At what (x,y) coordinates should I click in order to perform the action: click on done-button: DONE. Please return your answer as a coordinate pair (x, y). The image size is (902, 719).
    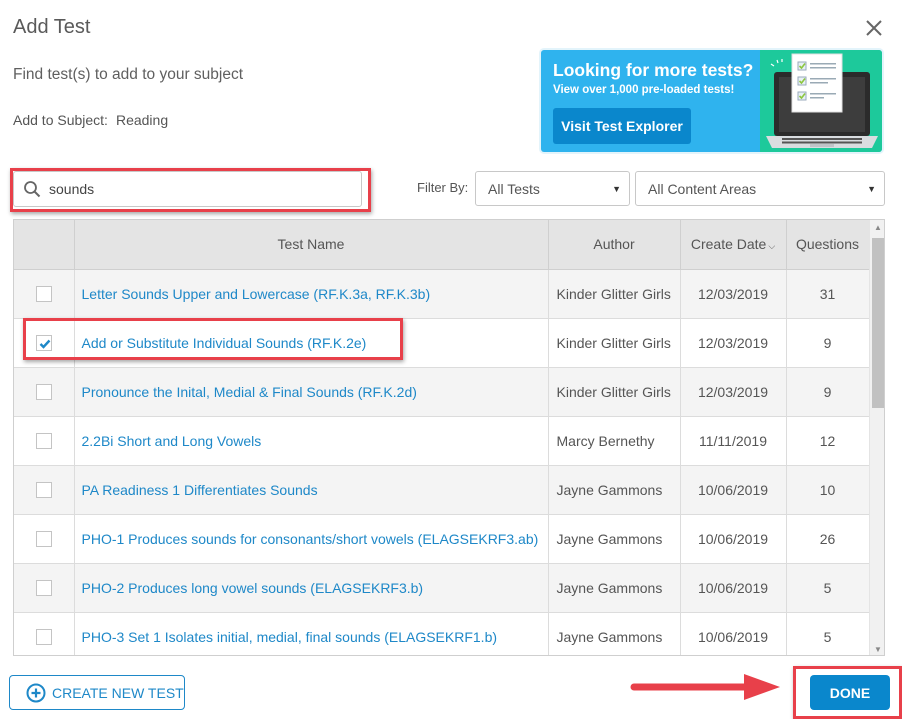
    Looking at the image, I should click on (850, 692).